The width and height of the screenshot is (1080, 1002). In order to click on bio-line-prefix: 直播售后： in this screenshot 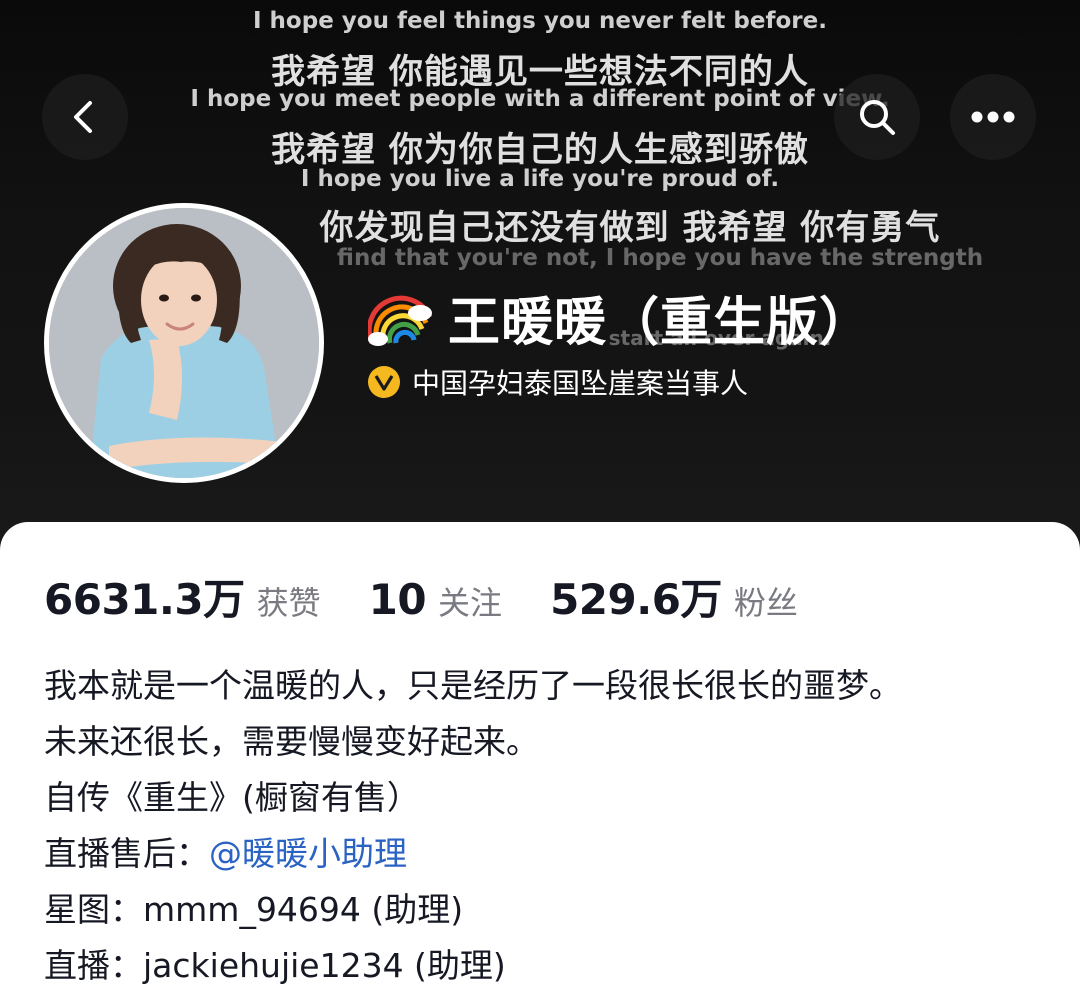, I will do `click(126, 853)`.